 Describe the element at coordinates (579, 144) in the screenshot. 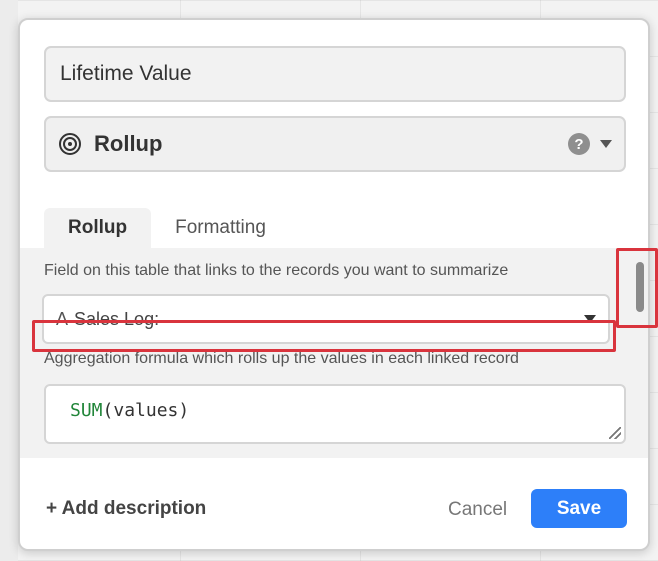

I see `help-icon: ?` at that location.